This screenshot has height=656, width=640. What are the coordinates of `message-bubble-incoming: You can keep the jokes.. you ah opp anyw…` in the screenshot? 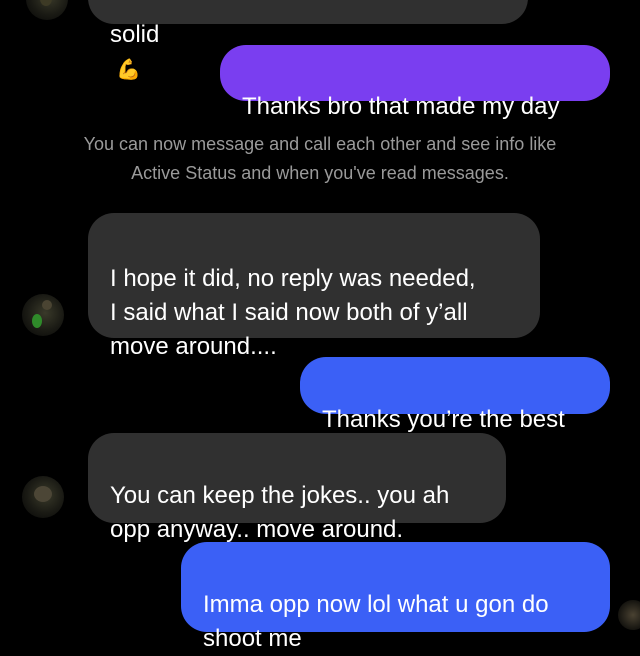 It's located at (297, 488).